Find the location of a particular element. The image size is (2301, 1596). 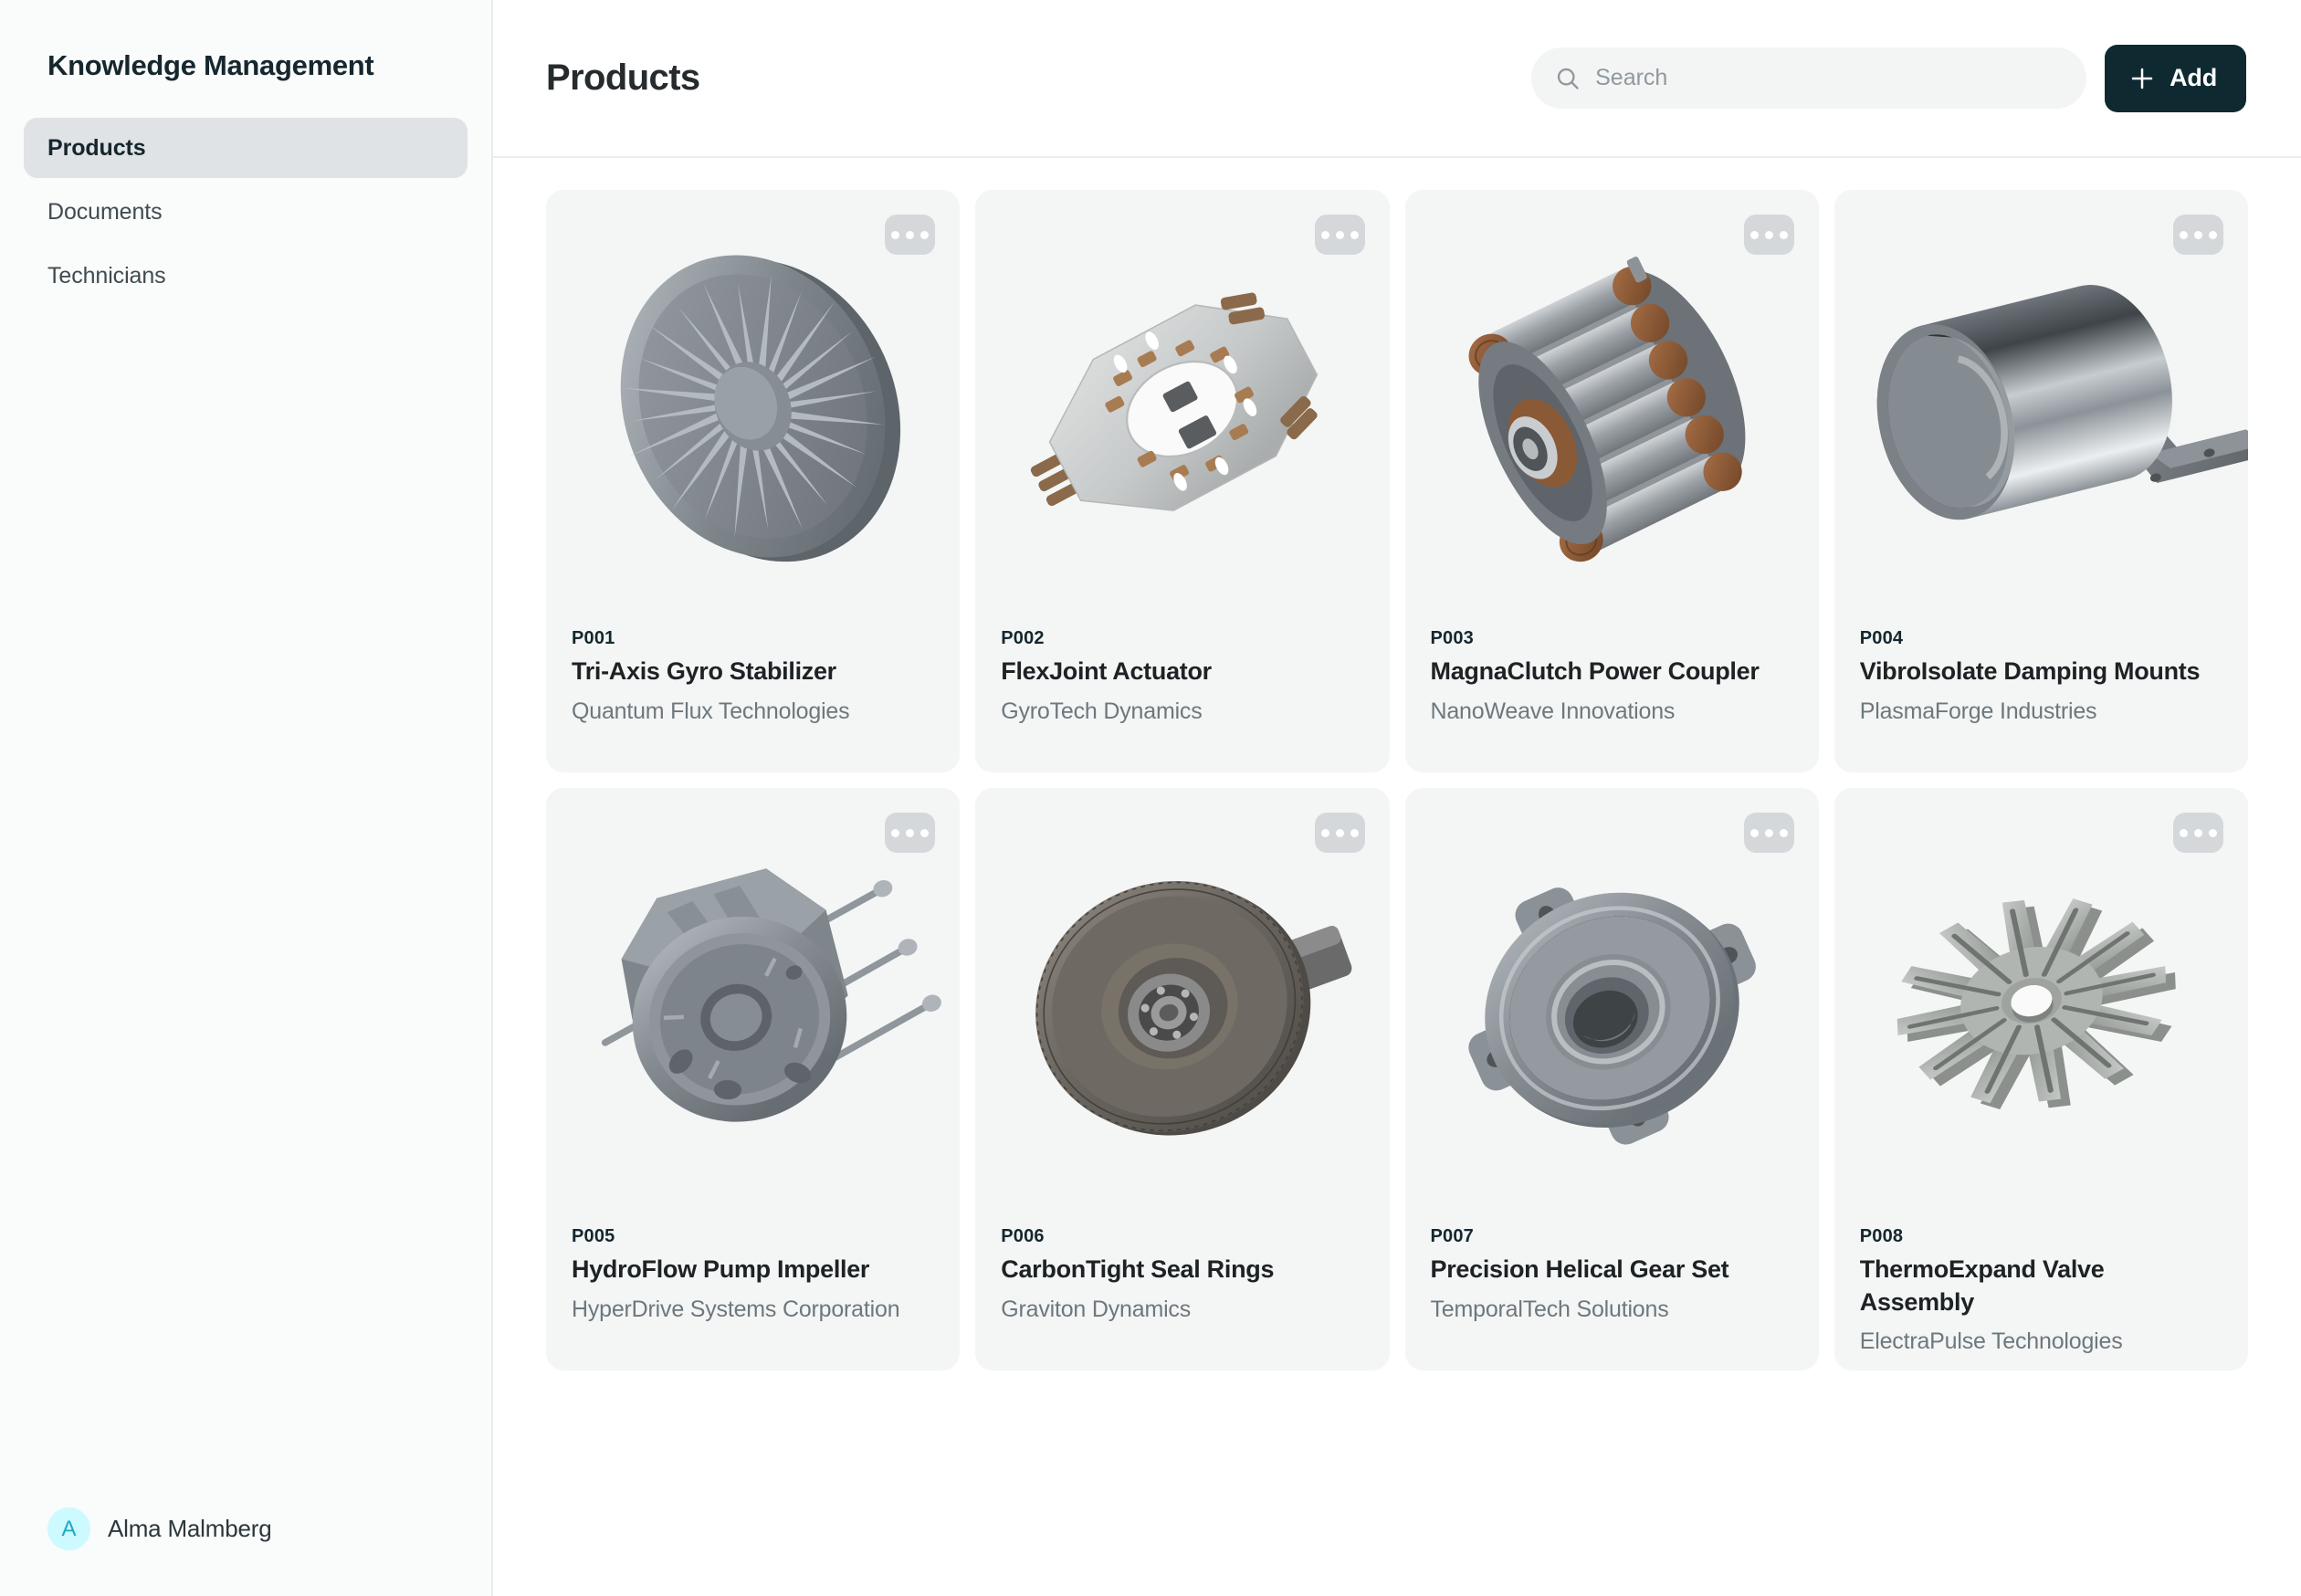

product-company: HyperDrive Systems Corporation is located at coordinates (736, 1309).